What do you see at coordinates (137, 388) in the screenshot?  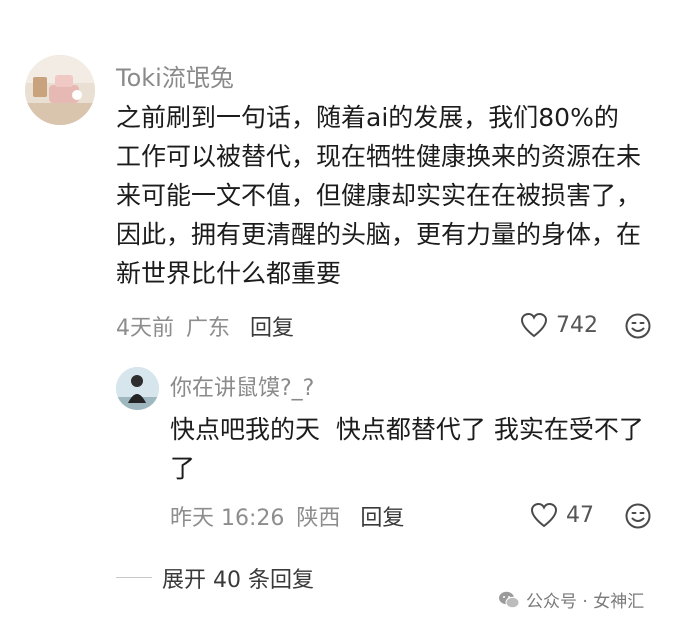 I see `reply-avatar` at bounding box center [137, 388].